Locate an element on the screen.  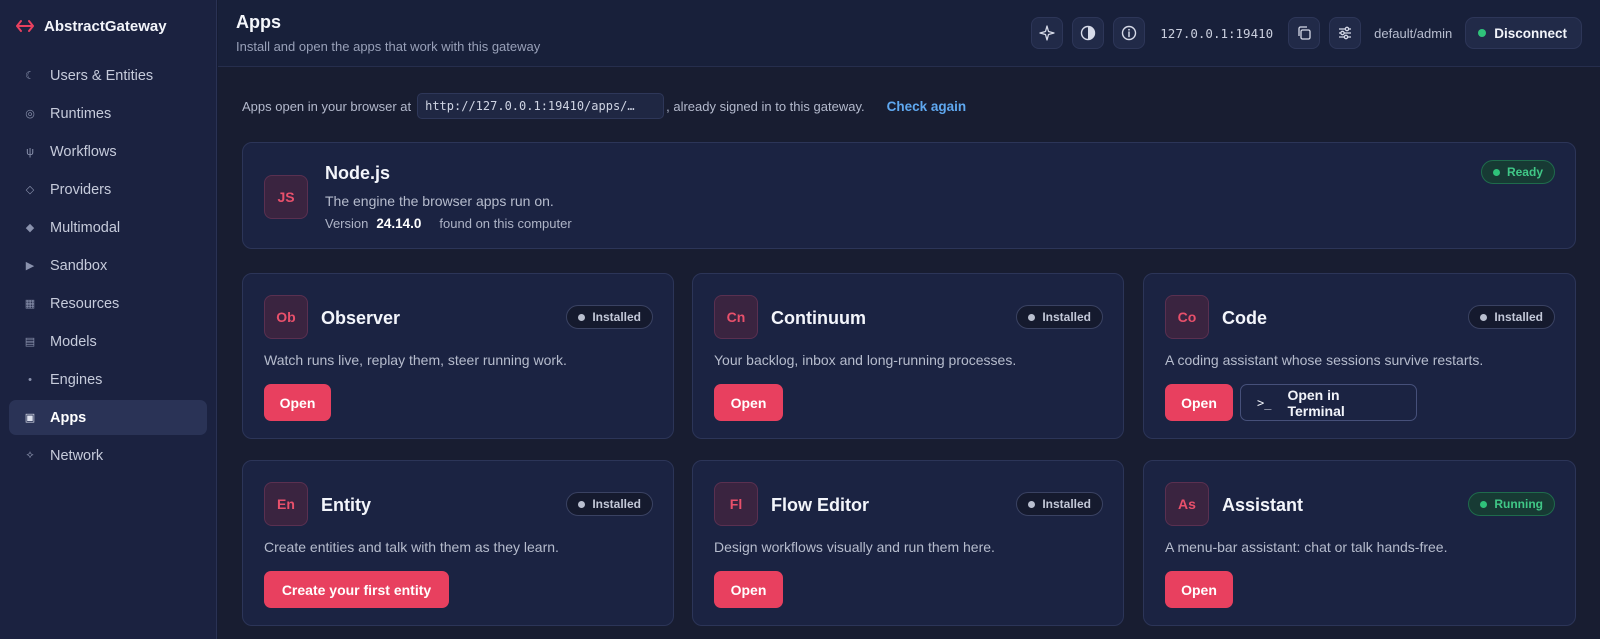
sidebar-item-label: Providers is located at coordinates (81, 189).